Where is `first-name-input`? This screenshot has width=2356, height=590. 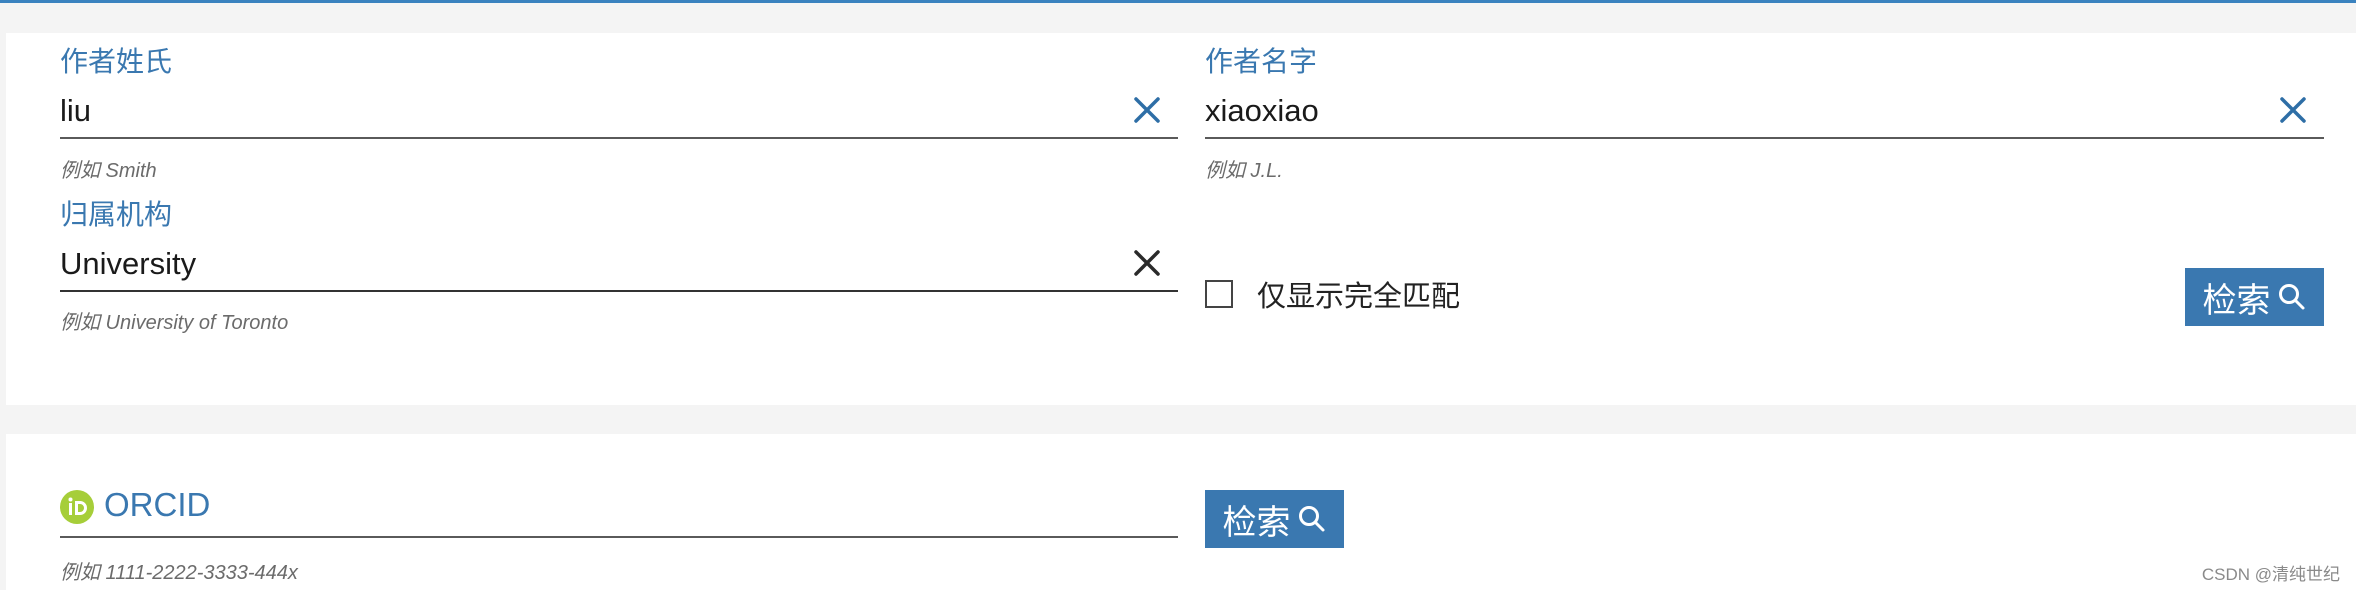 first-name-input is located at coordinates (1734, 111).